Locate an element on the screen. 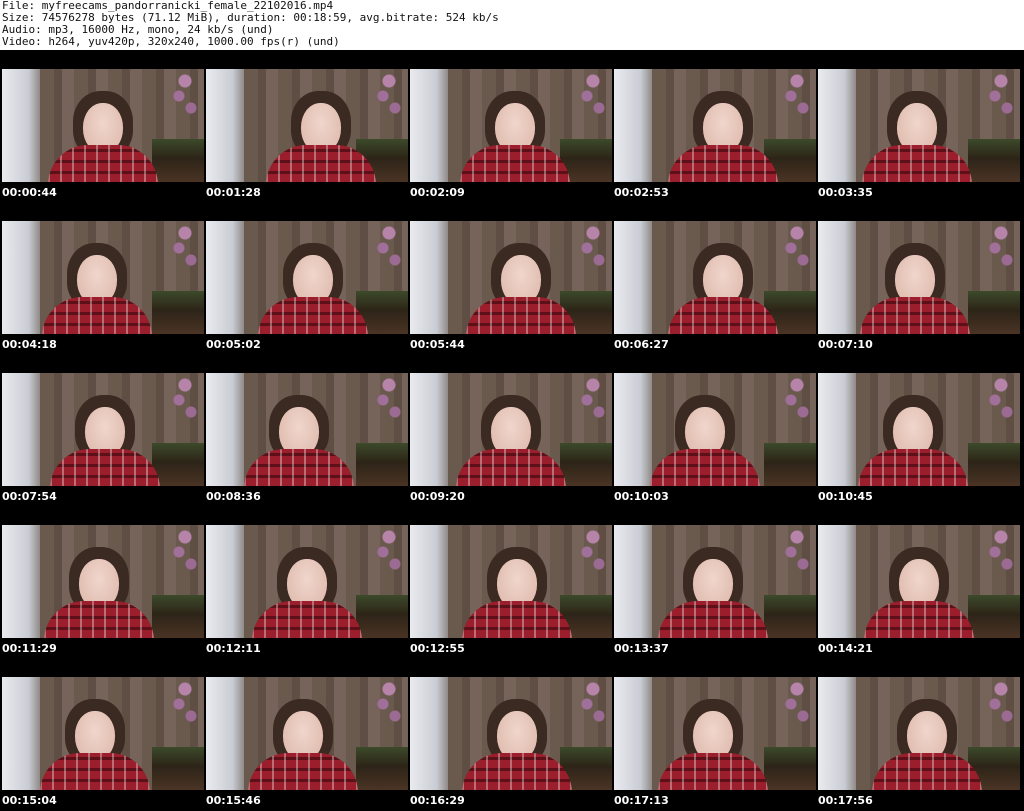 Image resolution: width=1024 pixels, height=811 pixels. thumbnail-tile: 00:12:11 is located at coordinates (306, 582).